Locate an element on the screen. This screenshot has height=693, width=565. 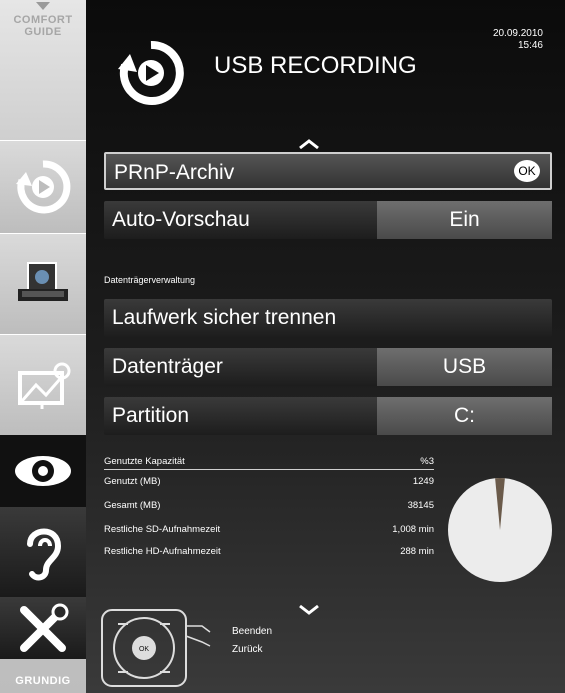
sidebar-item-usb-recording is located at coordinates (43, 186).